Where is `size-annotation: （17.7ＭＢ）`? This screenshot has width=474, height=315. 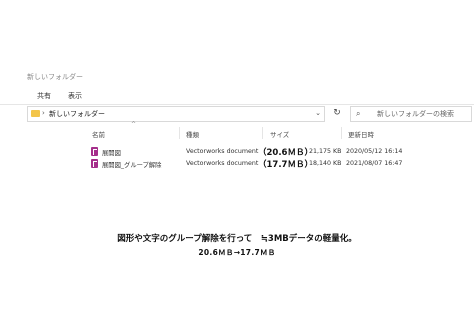 size-annotation: （17.7ＭＢ） is located at coordinates (285, 165).